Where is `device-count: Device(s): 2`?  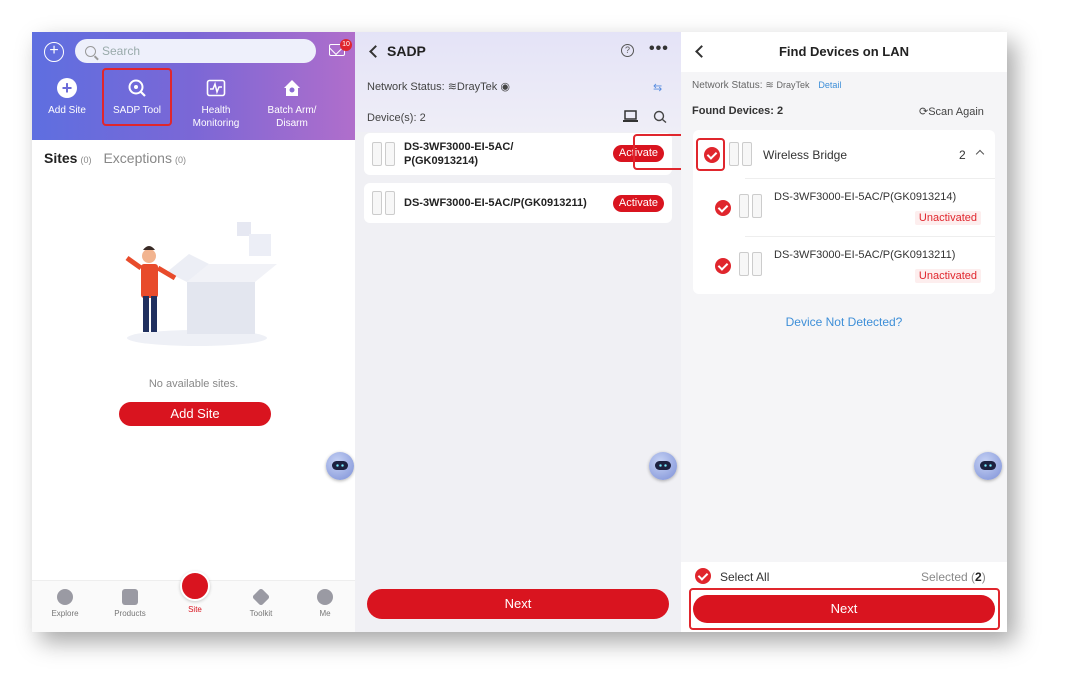
device-count: Device(s): 2 is located at coordinates (396, 118).